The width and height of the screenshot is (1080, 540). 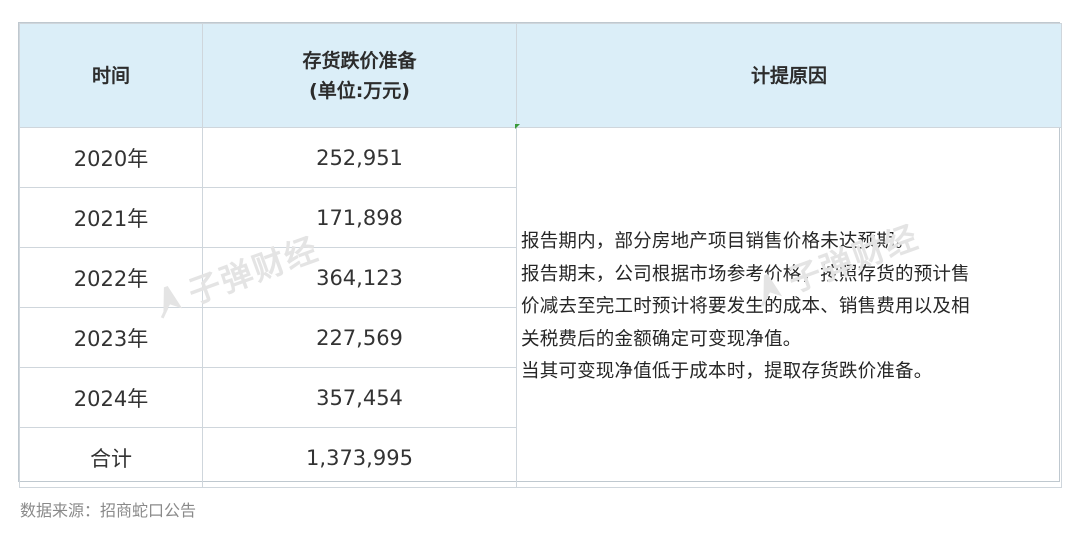 What do you see at coordinates (111, 217) in the screenshot?
I see `year-cell: 2021年` at bounding box center [111, 217].